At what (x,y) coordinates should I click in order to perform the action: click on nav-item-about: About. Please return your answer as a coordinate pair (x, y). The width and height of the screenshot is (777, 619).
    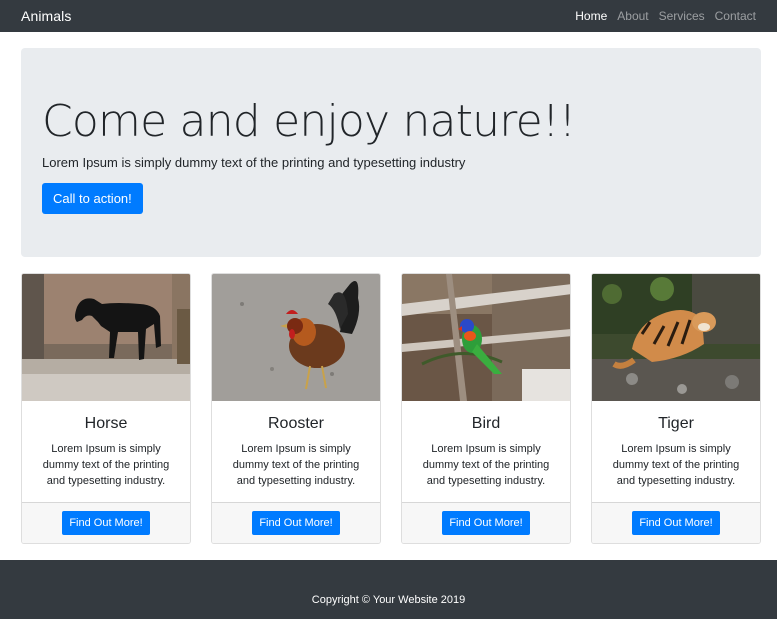
    Looking at the image, I should click on (632, 16).